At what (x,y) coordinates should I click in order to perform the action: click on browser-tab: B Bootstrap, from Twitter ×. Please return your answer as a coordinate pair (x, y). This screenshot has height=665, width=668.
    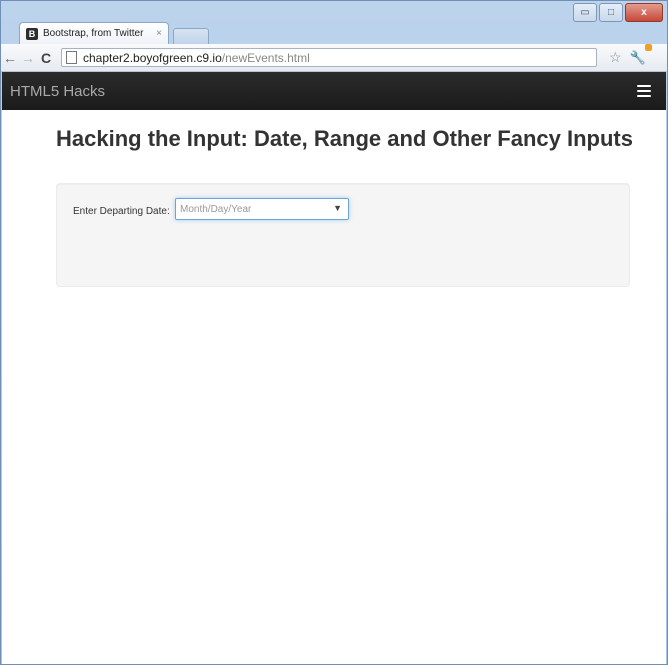
    Looking at the image, I should click on (94, 33).